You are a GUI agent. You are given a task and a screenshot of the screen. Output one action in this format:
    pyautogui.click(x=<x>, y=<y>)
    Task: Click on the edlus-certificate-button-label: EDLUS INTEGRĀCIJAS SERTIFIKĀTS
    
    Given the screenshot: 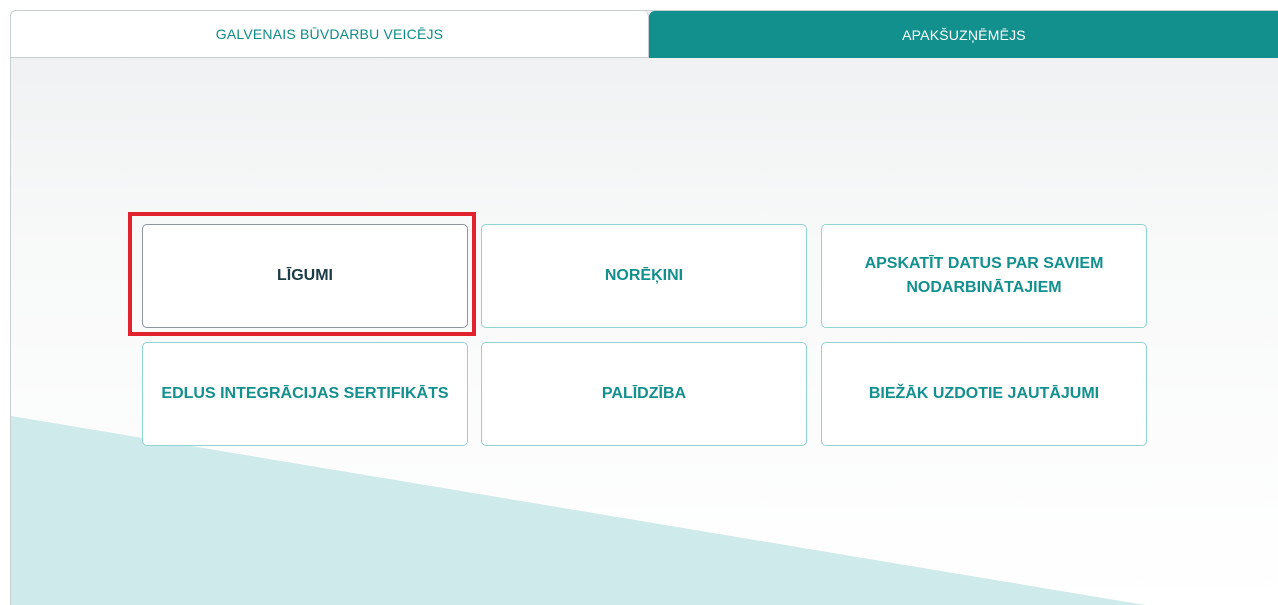 What is the action you would take?
    pyautogui.click(x=305, y=393)
    